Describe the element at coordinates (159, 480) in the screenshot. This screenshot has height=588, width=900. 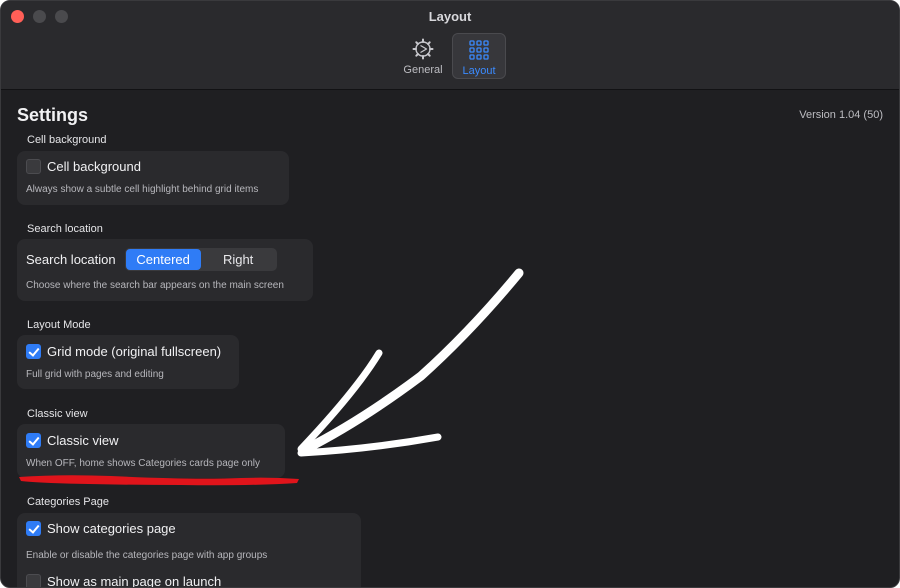
I see `annotation-red-underline` at that location.